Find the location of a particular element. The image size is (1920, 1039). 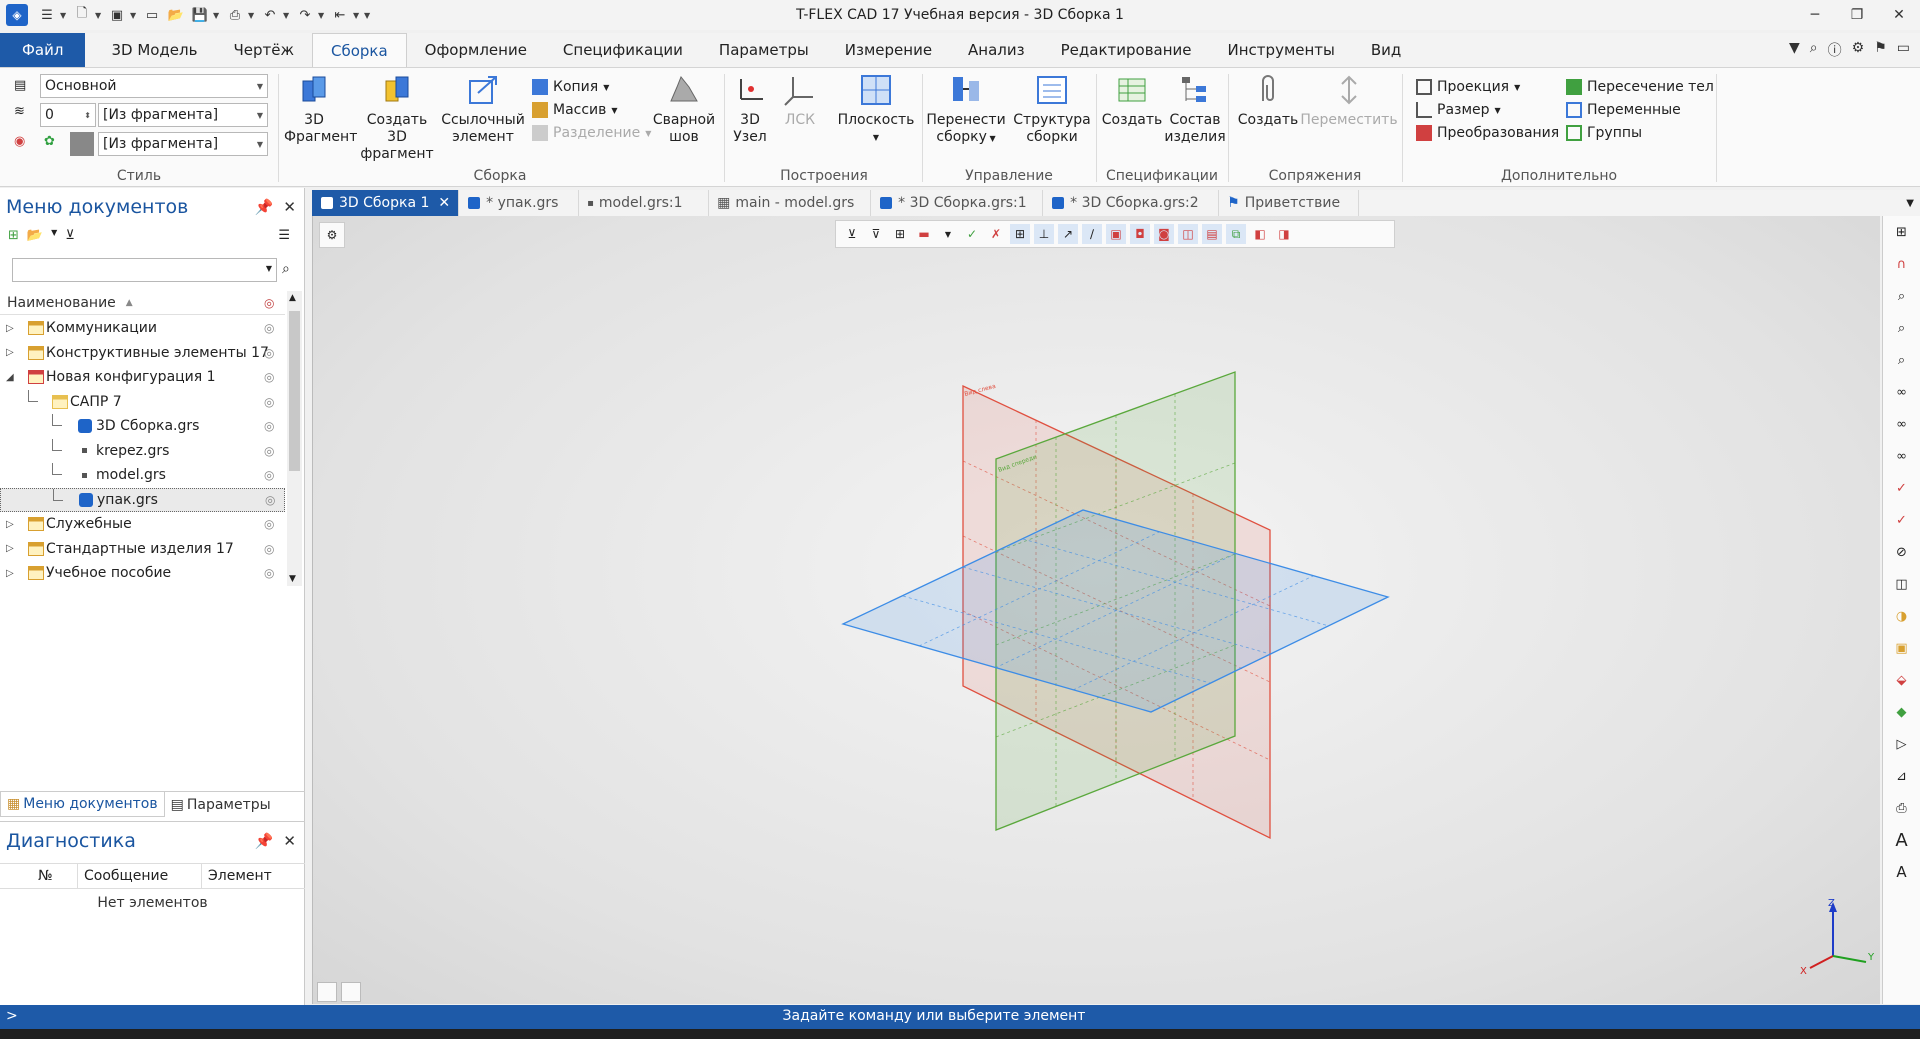

tree-row: ▷ Стандартные изделия 17 ◎ is located at coordinates (142, 549).